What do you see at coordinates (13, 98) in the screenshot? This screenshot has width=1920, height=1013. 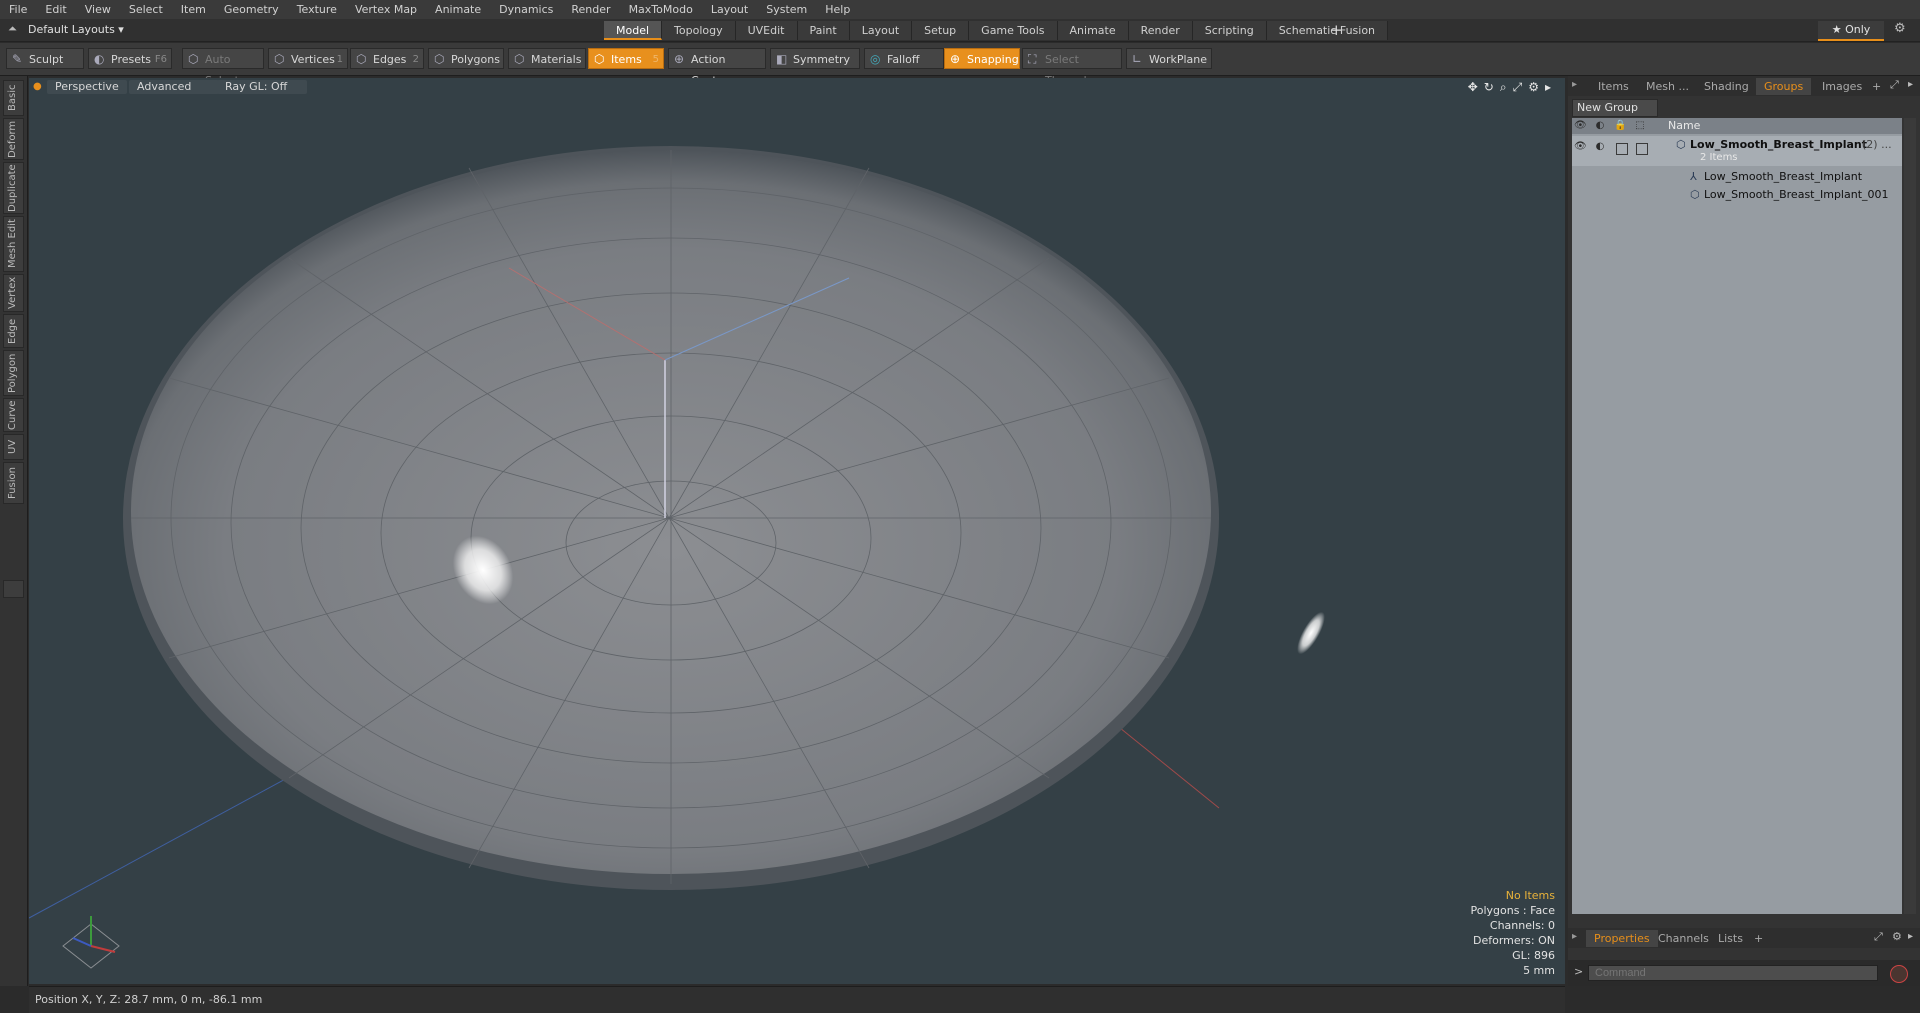 I see `vtab-basic: Basic` at bounding box center [13, 98].